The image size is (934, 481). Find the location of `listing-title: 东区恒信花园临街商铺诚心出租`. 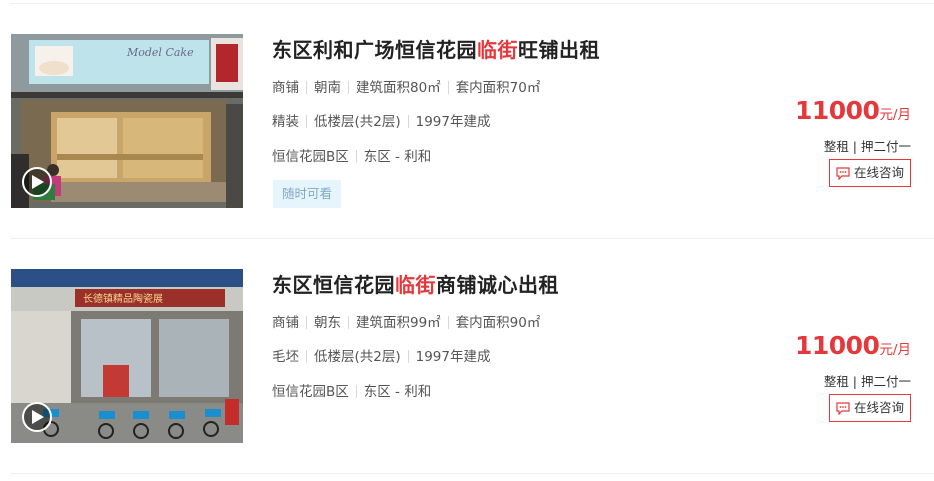

listing-title: 东区恒信花园临街商铺诚心出租 is located at coordinates (415, 283).